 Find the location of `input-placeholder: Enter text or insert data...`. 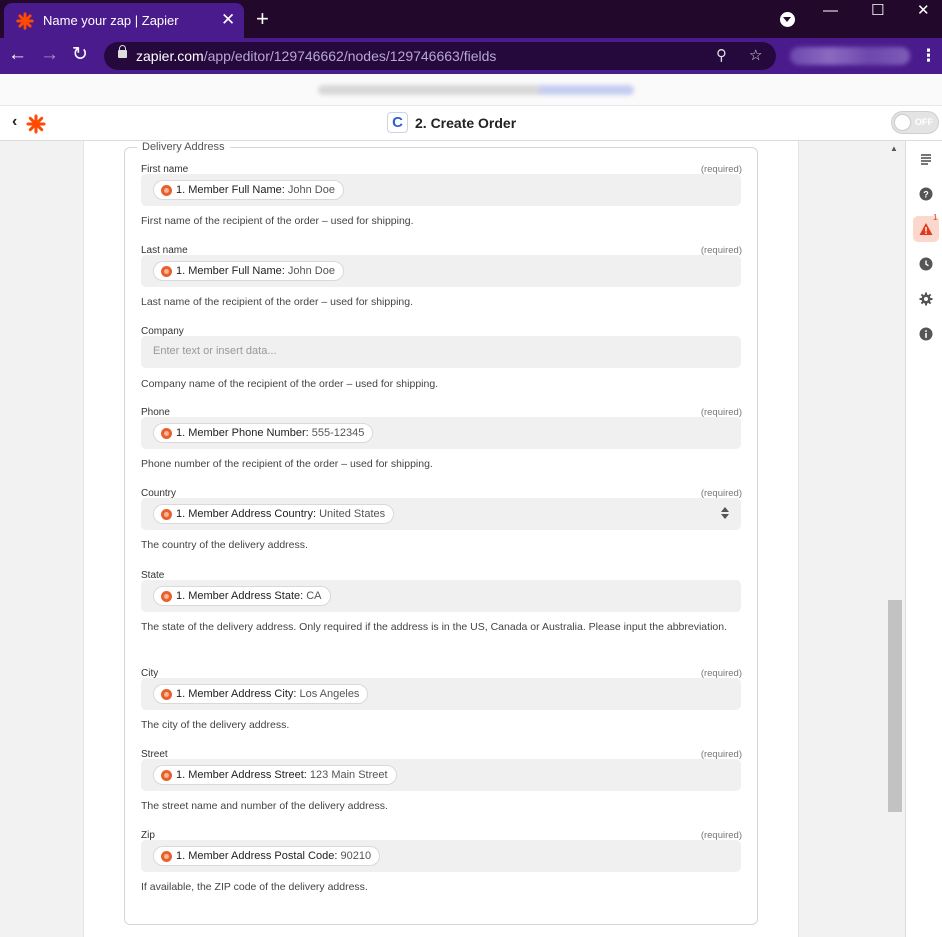

input-placeholder: Enter text or insert data... is located at coordinates (215, 351).